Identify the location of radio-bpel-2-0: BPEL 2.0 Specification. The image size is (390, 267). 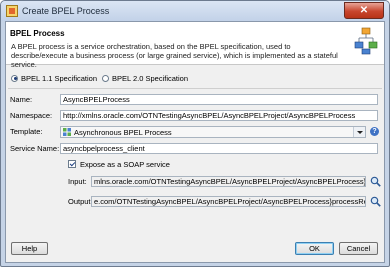
(145, 78).